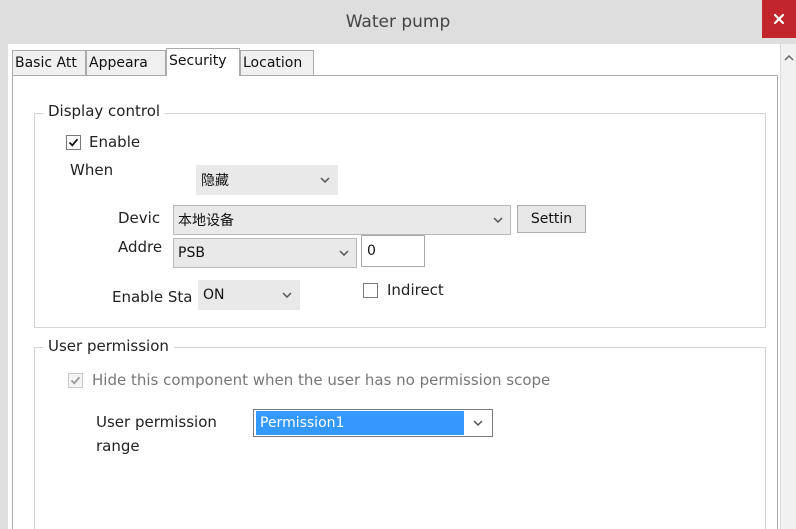 The width and height of the screenshot is (796, 529). I want to click on close-button, so click(779, 19).